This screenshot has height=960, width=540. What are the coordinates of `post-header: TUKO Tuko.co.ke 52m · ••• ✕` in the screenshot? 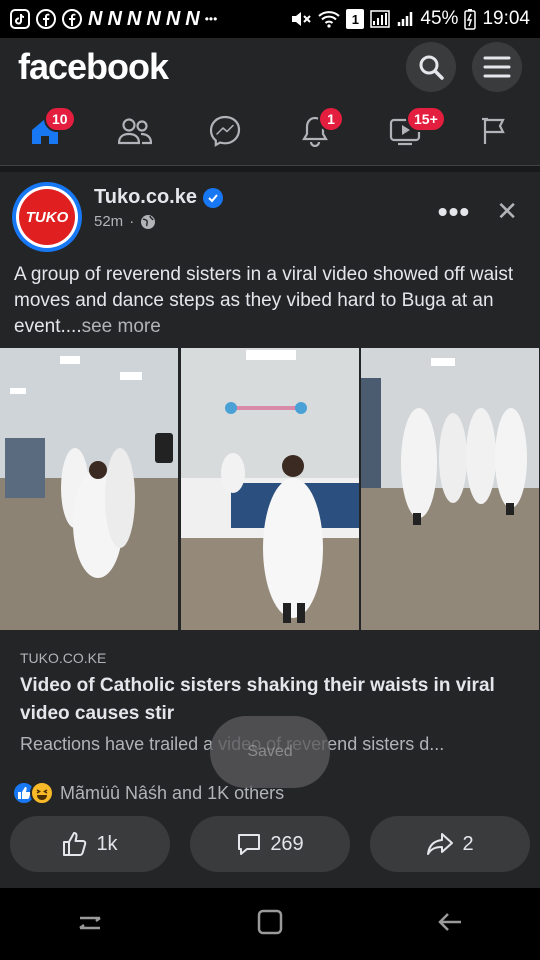 It's located at (270, 214).